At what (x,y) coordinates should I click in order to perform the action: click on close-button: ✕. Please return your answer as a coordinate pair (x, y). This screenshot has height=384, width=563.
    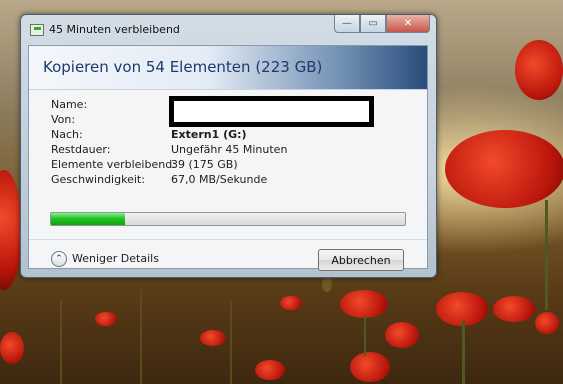
    Looking at the image, I should click on (408, 24).